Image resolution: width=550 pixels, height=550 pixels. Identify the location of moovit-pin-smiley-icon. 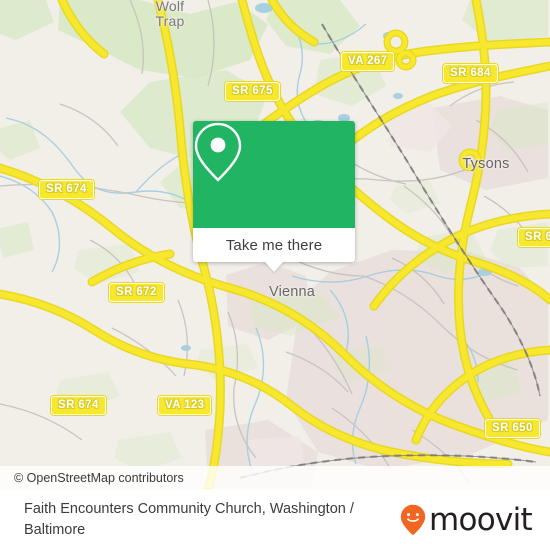
(413, 520).